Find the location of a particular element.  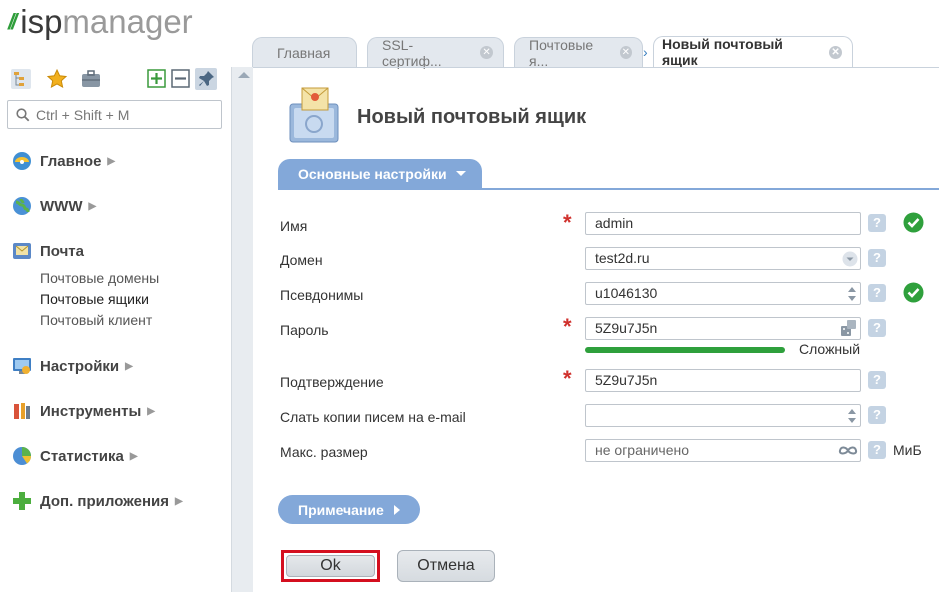

search-icon is located at coordinates (23, 114).